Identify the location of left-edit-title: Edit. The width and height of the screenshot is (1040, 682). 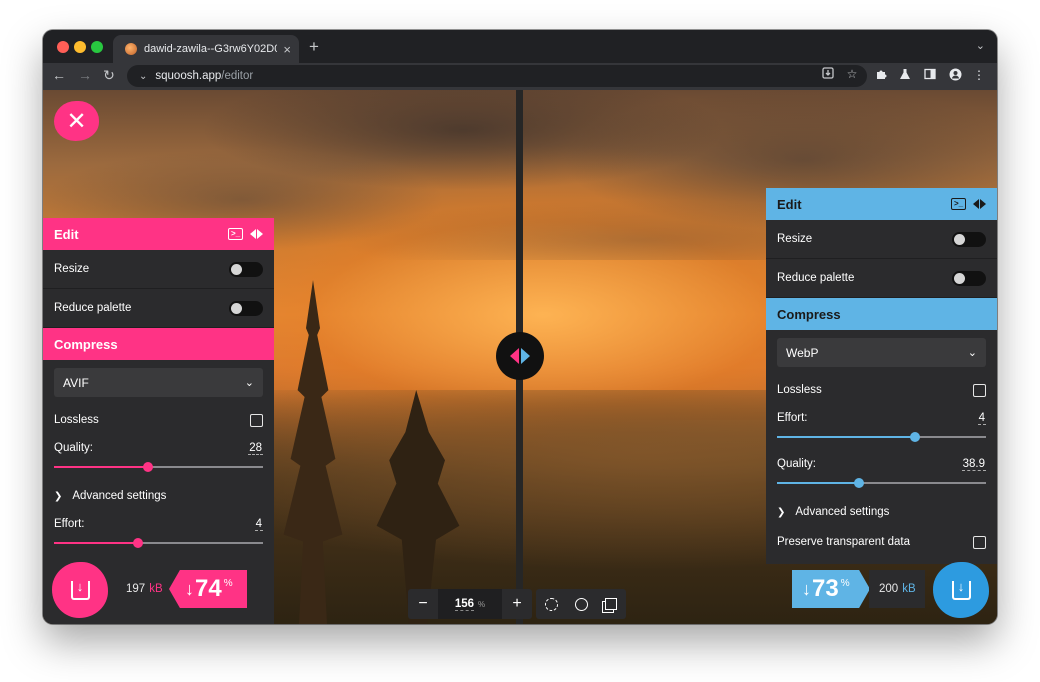
(66, 234).